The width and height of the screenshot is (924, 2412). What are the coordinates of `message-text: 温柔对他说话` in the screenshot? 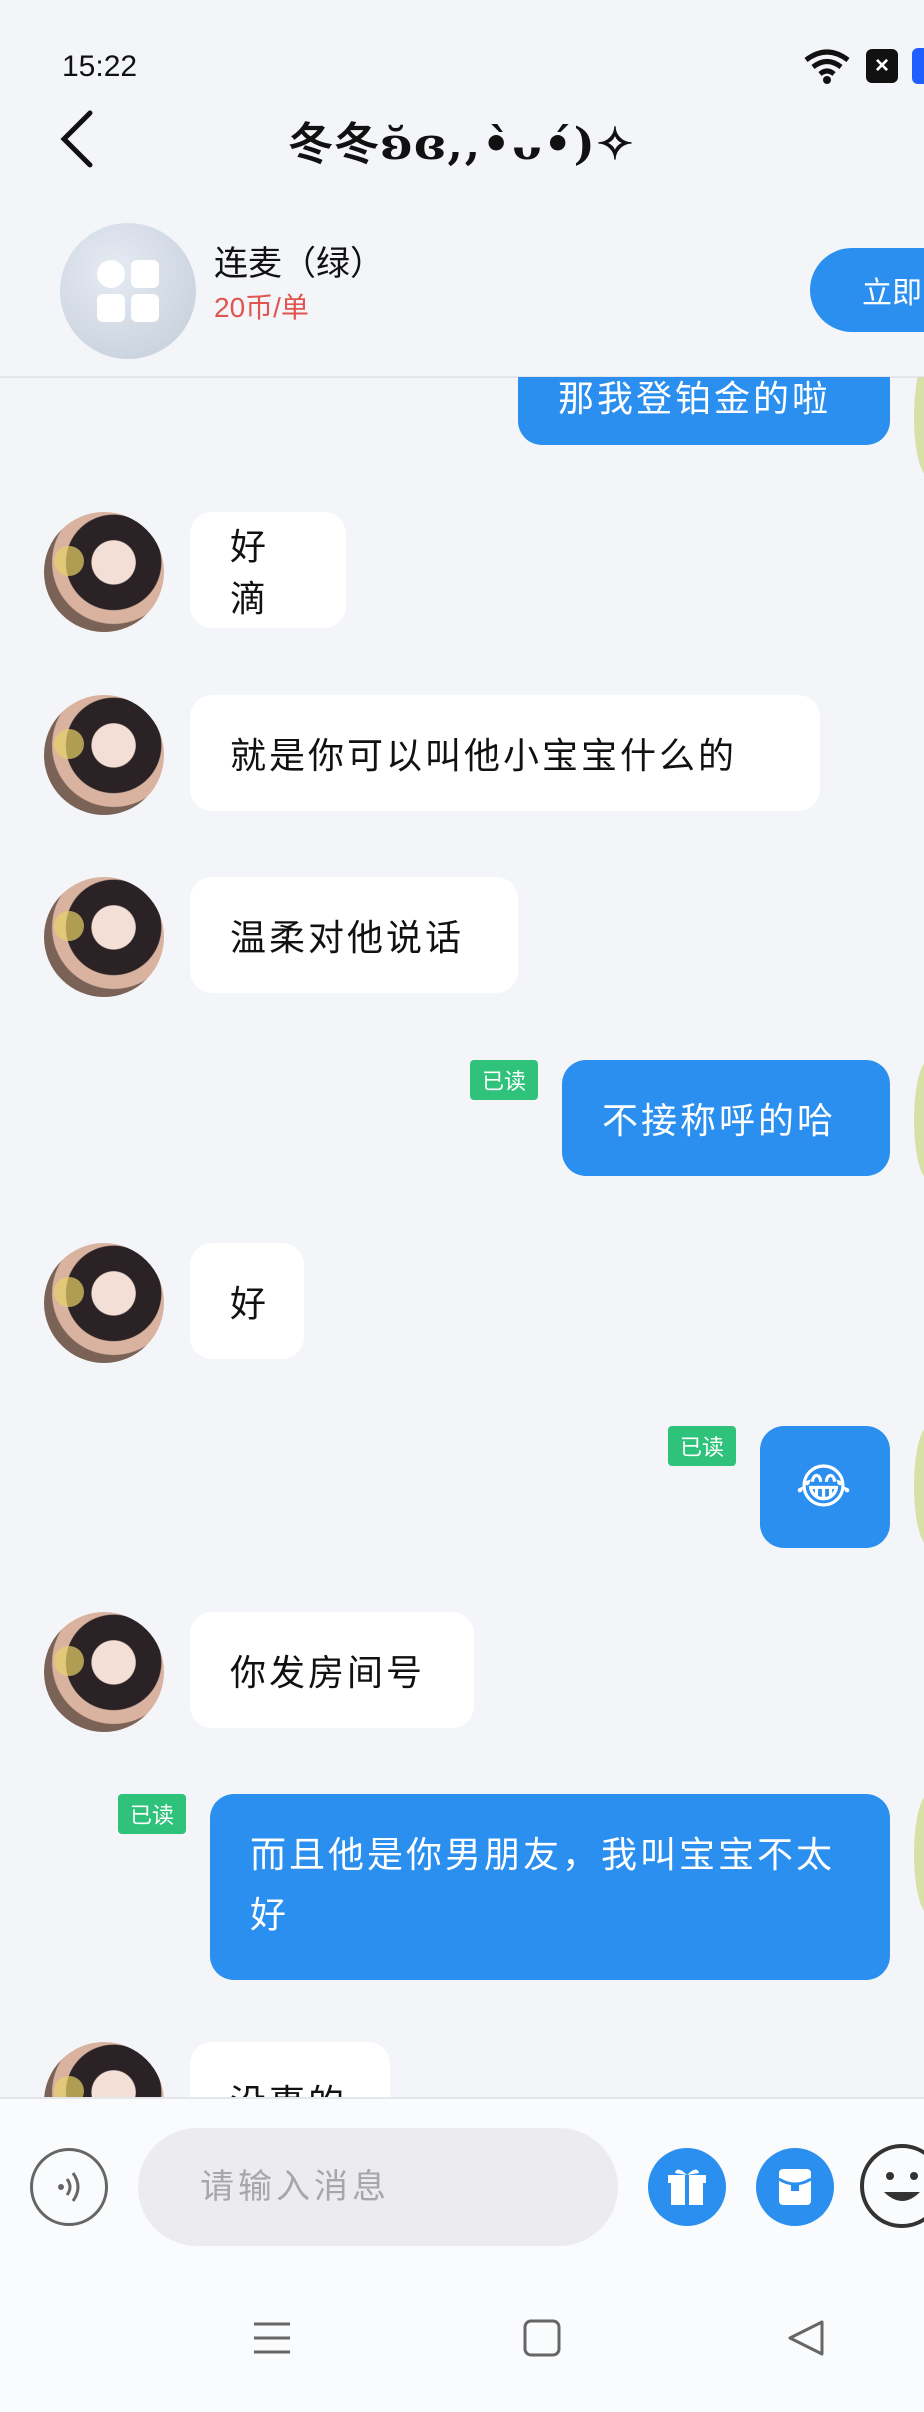 It's located at (347, 938).